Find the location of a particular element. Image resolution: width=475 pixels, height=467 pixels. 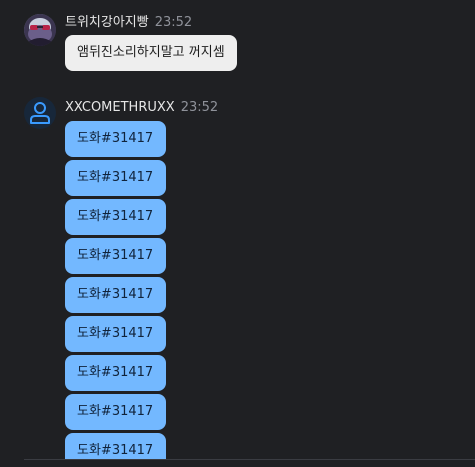

profile-picture-icon is located at coordinates (40, 30).